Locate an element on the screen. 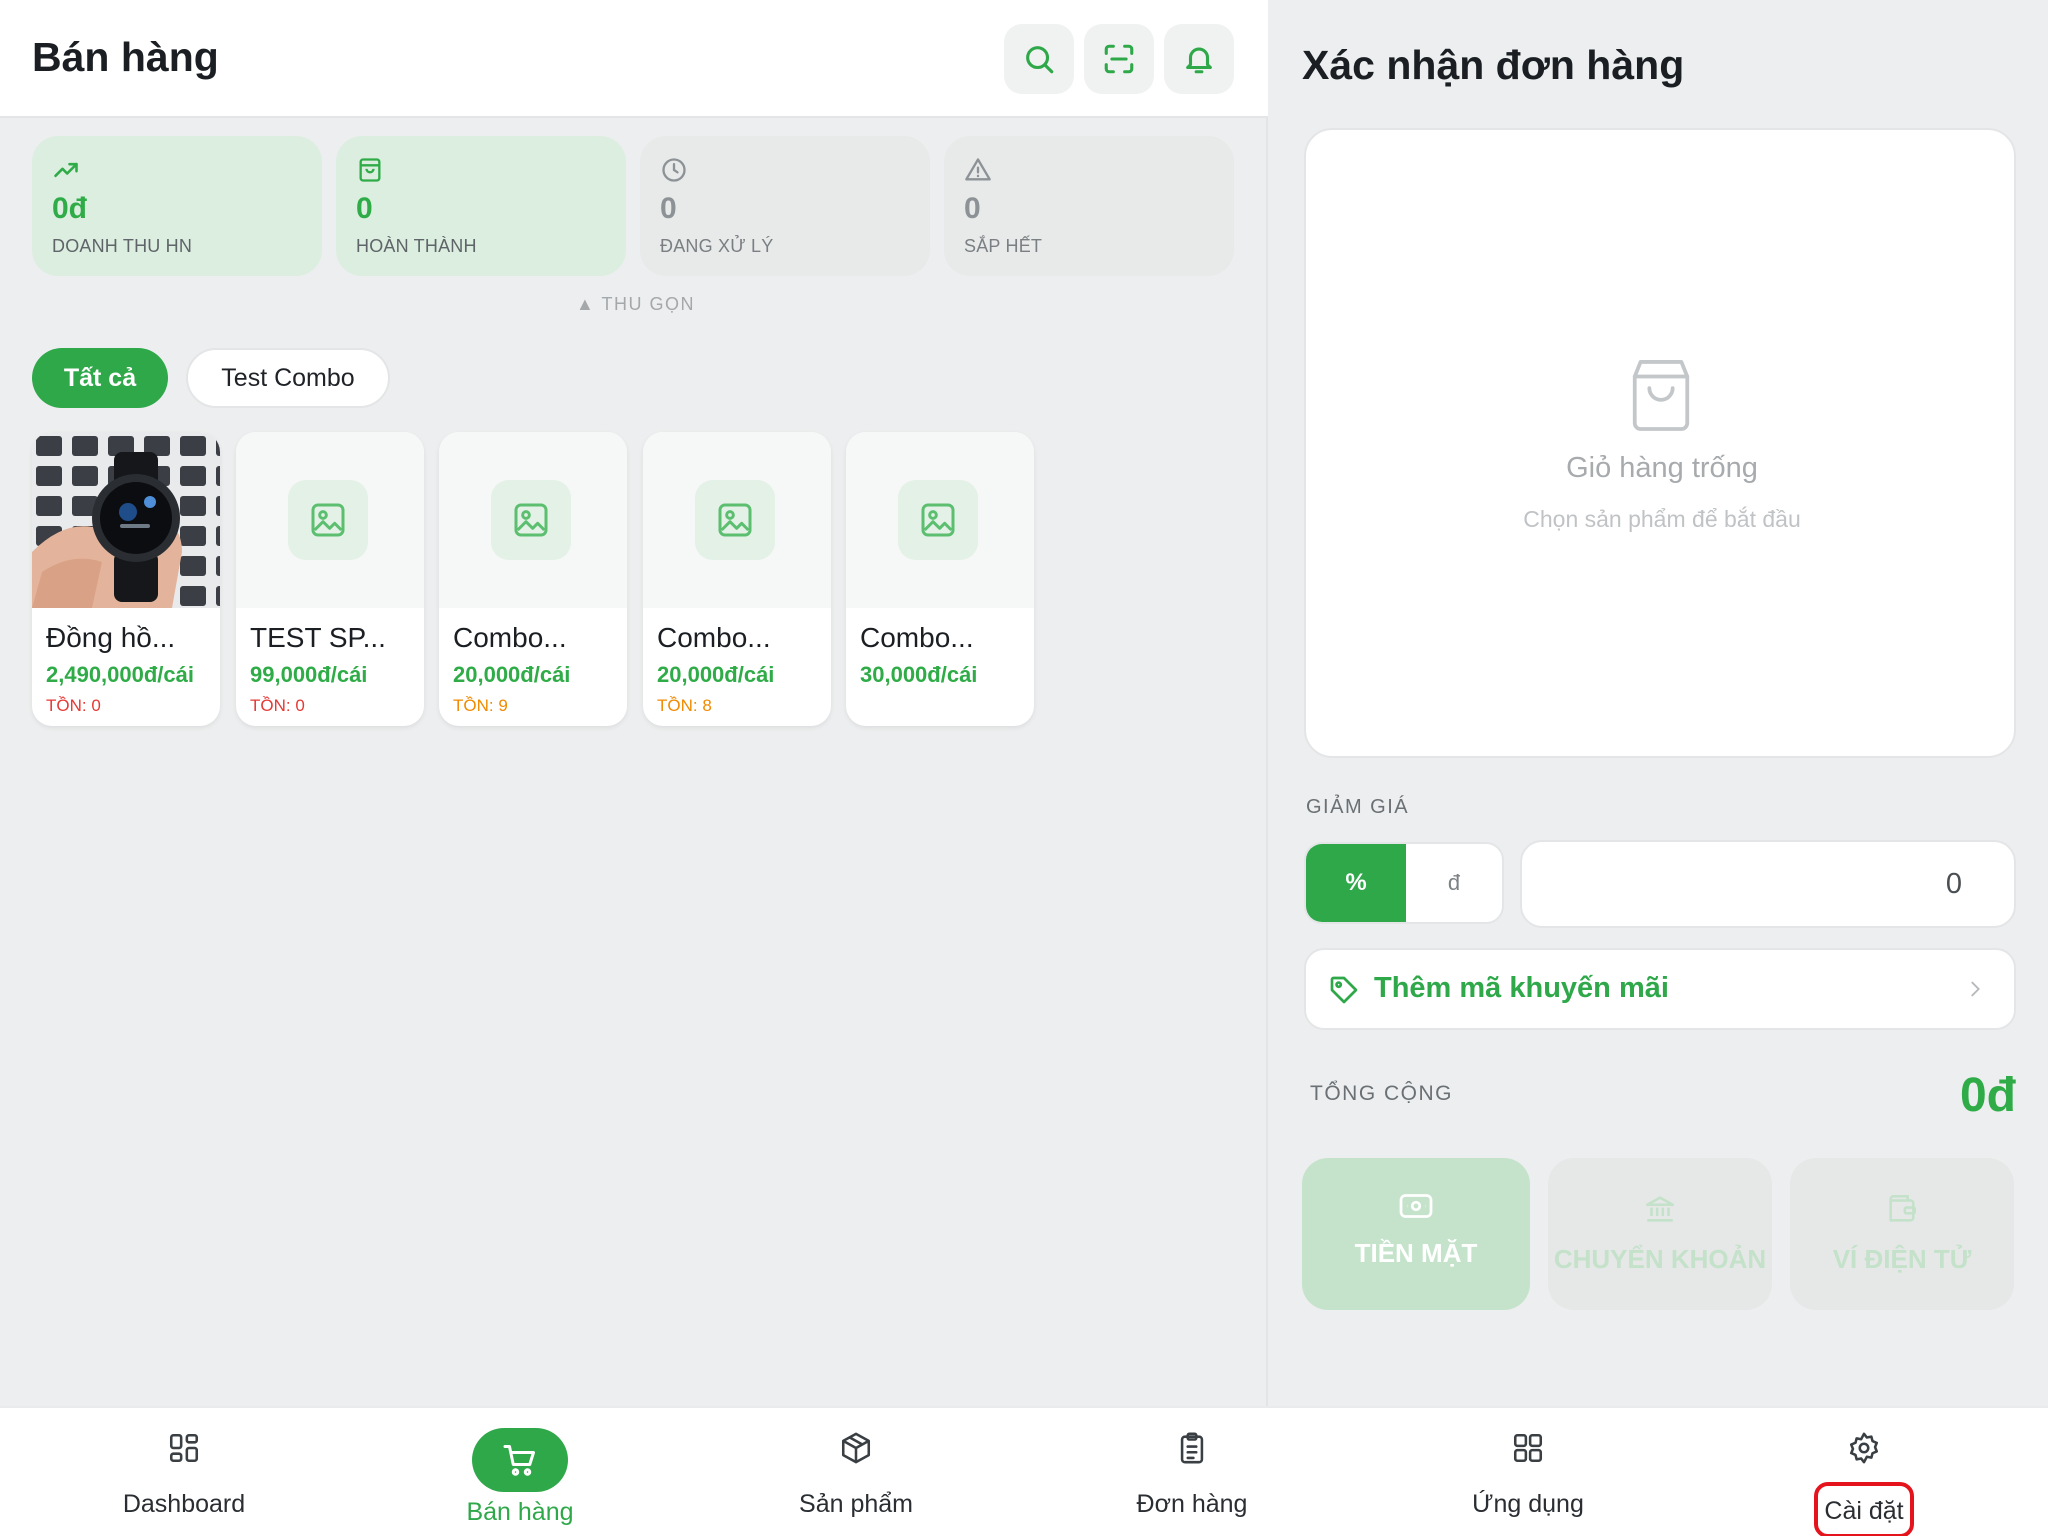 This screenshot has width=2048, height=1536. product-card: Đồng hồ... 2,490,000đ/cái TỒN: 0 is located at coordinates (126, 579).